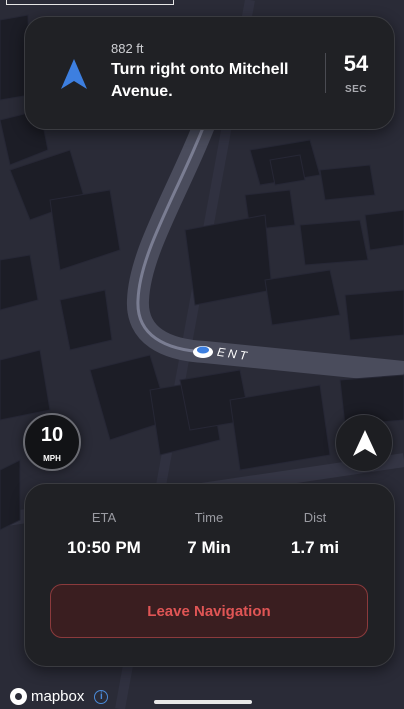 The image size is (404, 709). I want to click on mapbox-wordmark: mapbox, so click(58, 696).